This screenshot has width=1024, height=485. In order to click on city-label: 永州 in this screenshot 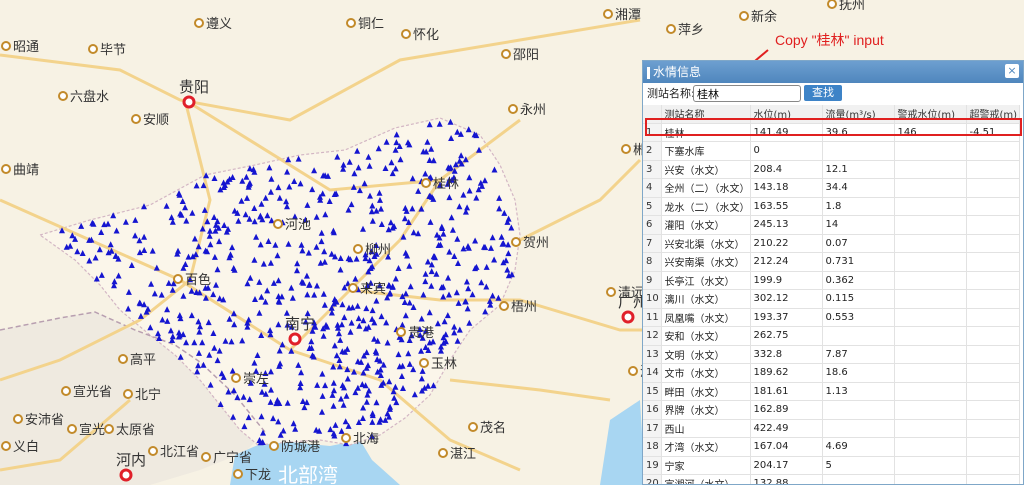, I will do `click(533, 110)`.